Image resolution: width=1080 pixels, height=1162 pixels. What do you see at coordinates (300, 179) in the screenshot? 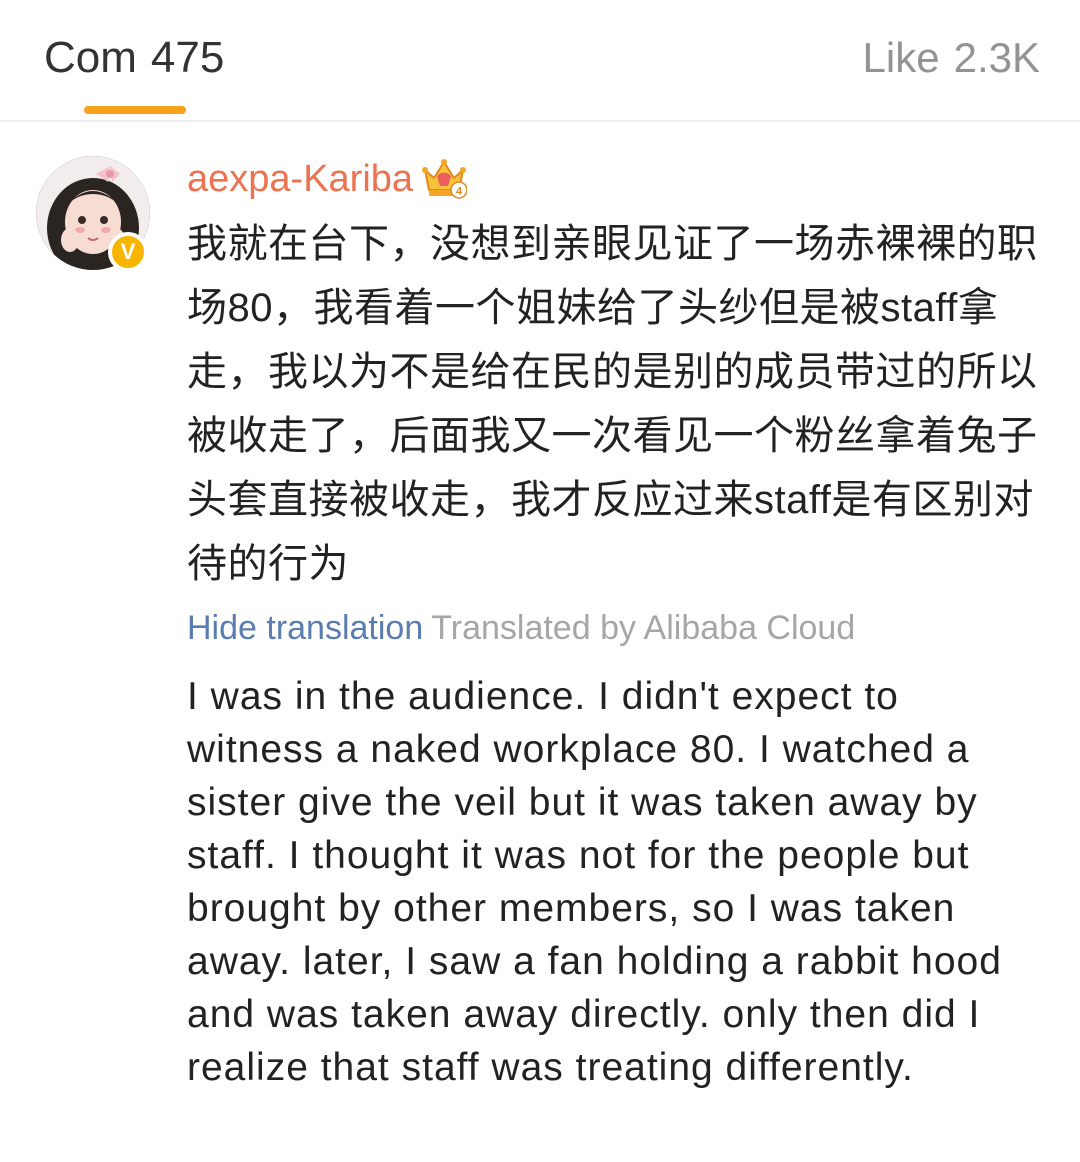
I see `comment-username: aexpa-Kariba` at bounding box center [300, 179].